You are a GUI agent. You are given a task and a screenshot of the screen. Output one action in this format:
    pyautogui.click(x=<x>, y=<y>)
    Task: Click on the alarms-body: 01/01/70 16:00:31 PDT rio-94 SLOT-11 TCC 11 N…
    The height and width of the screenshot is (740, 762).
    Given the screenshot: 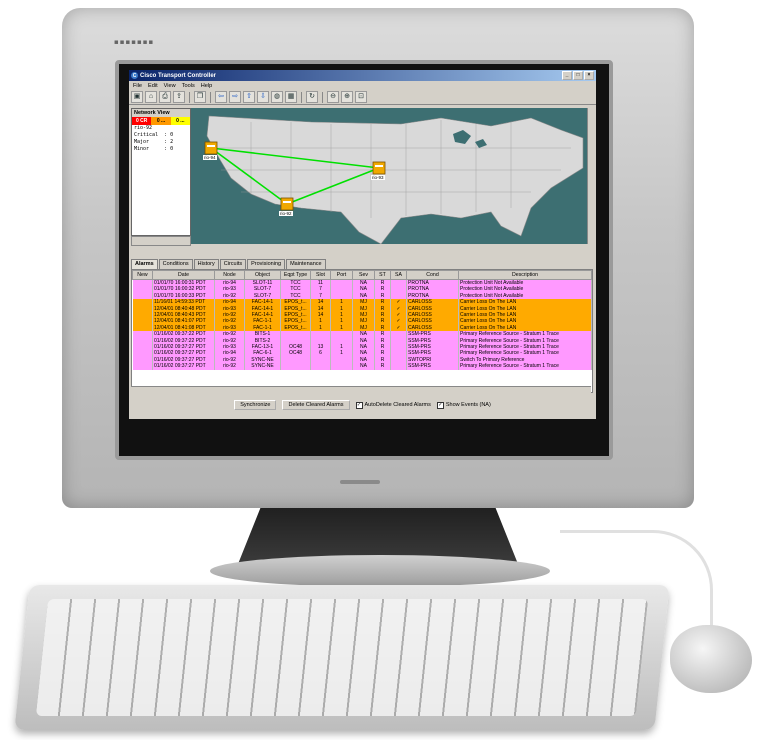 What is the action you would take?
    pyautogui.click(x=362, y=324)
    